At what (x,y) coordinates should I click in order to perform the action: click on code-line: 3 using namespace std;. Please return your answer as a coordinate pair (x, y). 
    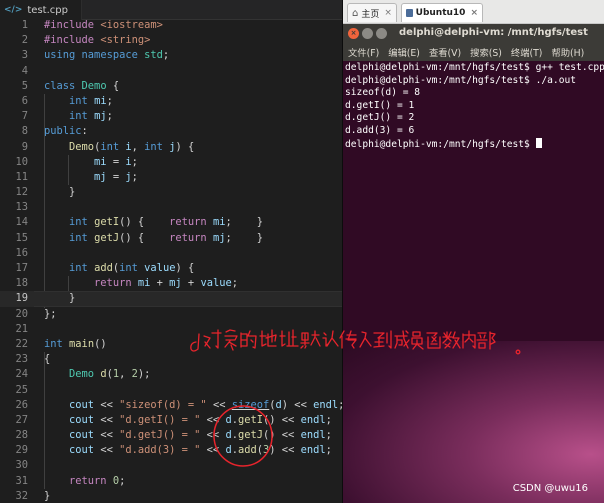
    Looking at the image, I should click on (95, 55).